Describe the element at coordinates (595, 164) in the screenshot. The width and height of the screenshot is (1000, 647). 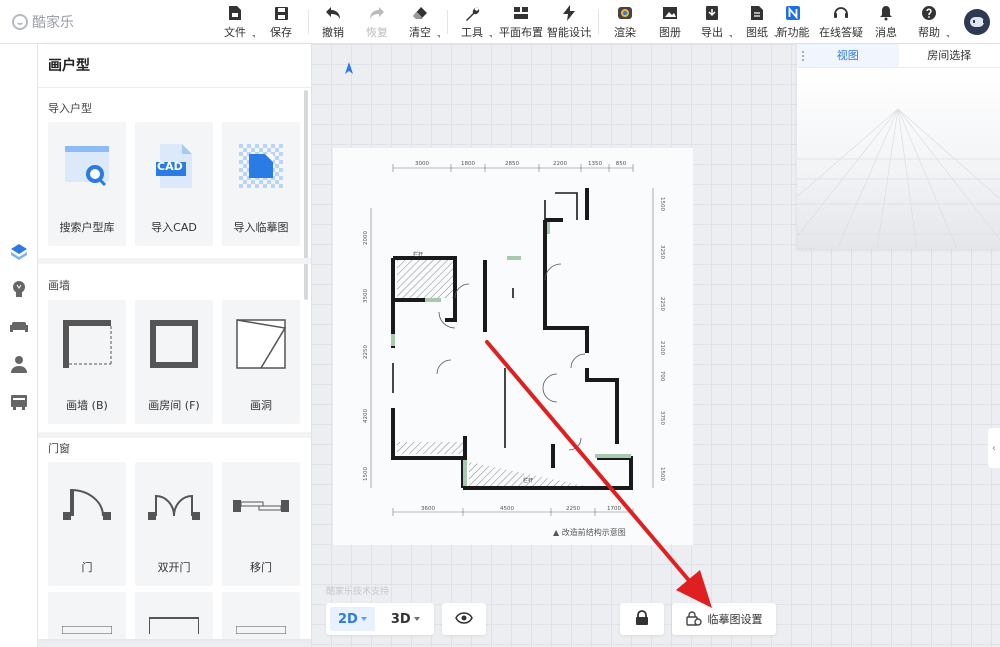
I see `dim-top-5: 1350` at that location.